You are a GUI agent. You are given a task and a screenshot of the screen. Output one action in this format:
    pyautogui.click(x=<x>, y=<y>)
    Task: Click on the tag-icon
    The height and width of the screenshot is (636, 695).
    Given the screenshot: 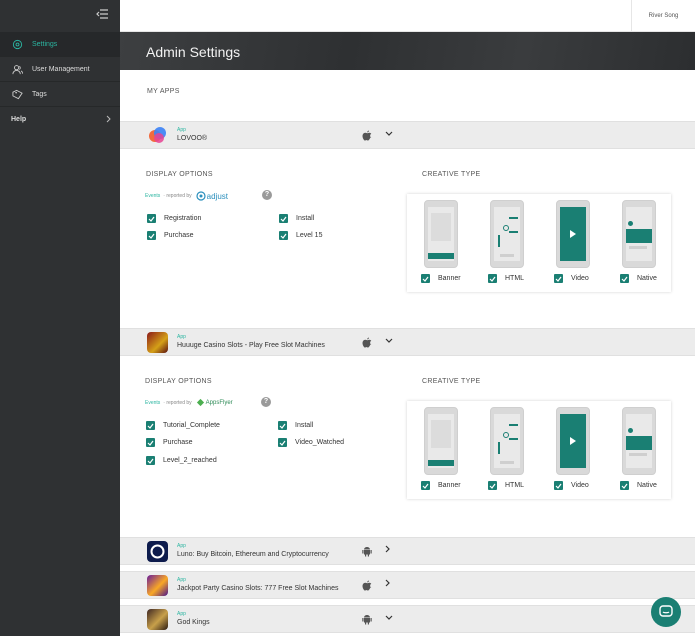 What is the action you would take?
    pyautogui.click(x=17, y=94)
    